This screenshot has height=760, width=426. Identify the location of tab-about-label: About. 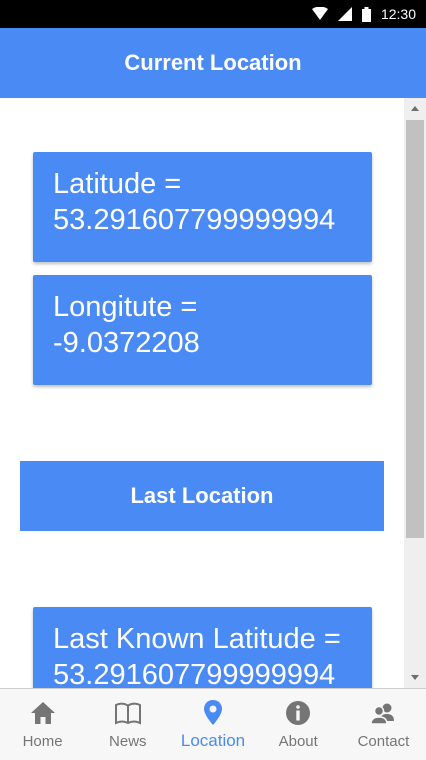
(298, 741).